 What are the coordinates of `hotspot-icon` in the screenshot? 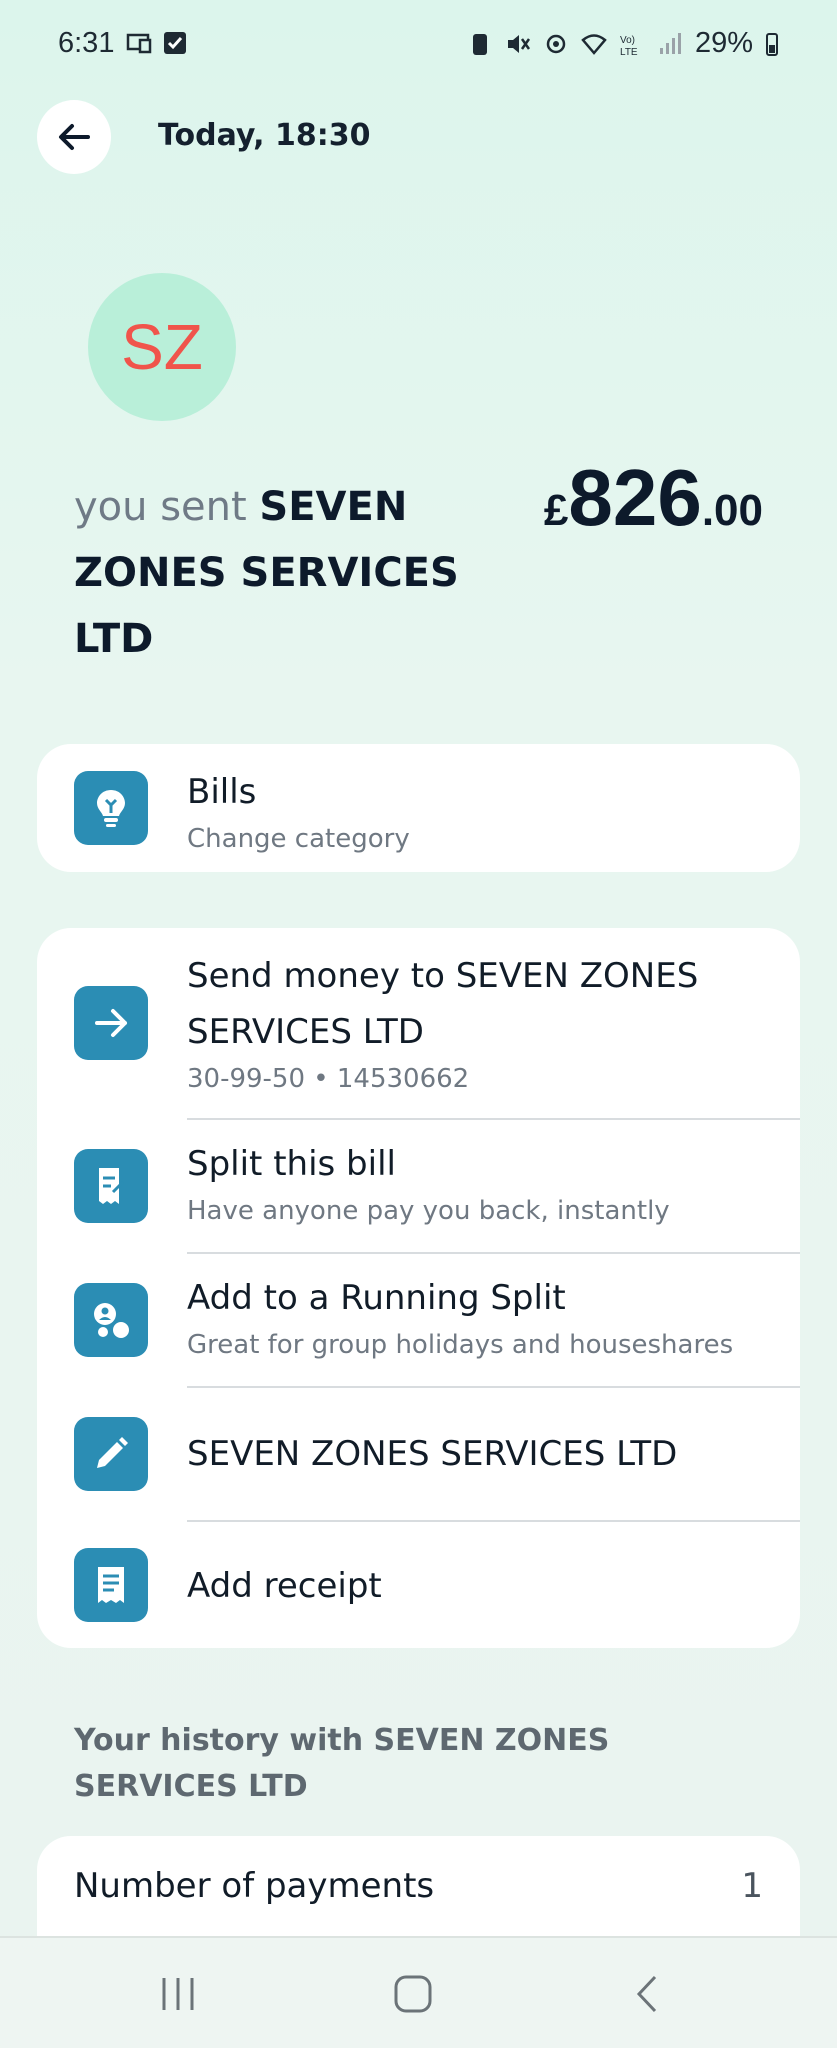 It's located at (556, 43).